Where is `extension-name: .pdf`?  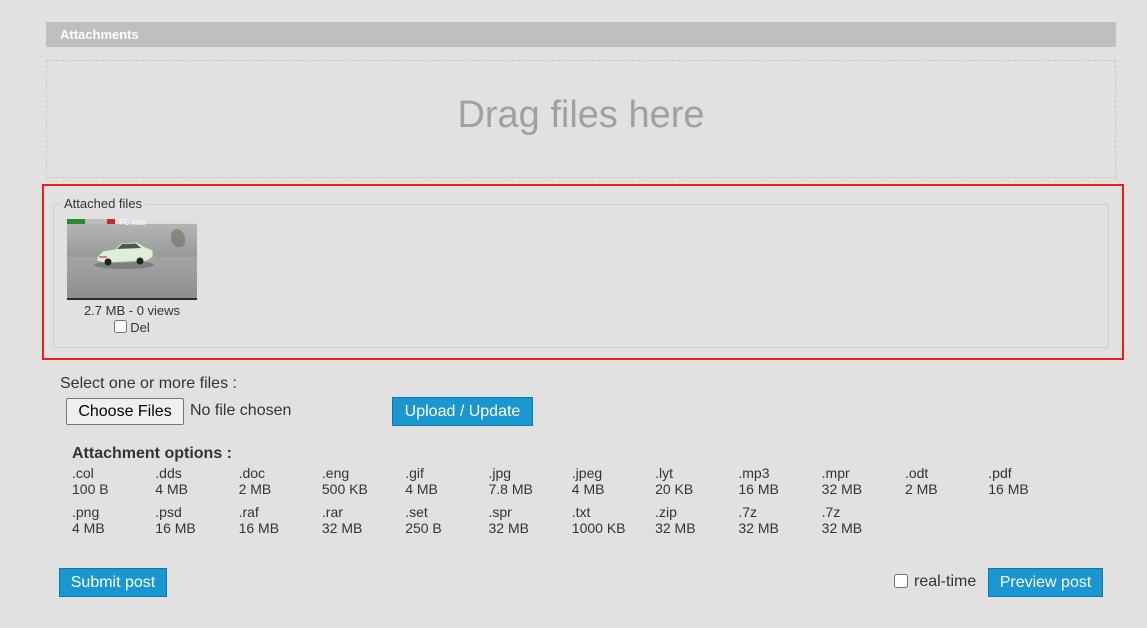
extension-name: .pdf is located at coordinates (1000, 473).